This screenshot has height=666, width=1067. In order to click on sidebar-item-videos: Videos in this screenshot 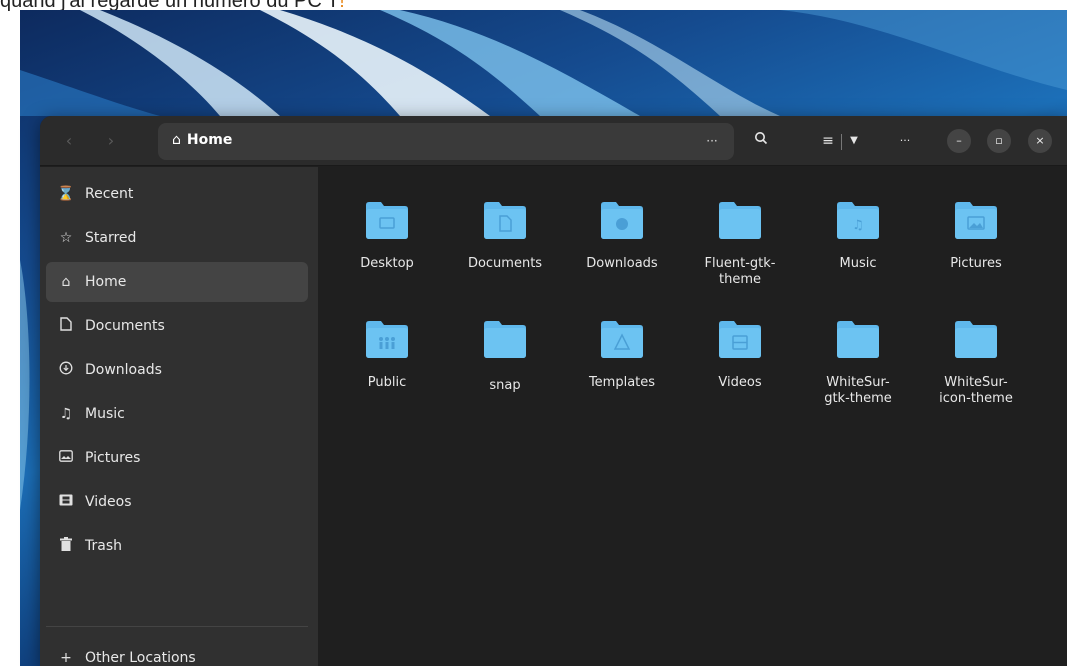, I will do `click(177, 502)`.